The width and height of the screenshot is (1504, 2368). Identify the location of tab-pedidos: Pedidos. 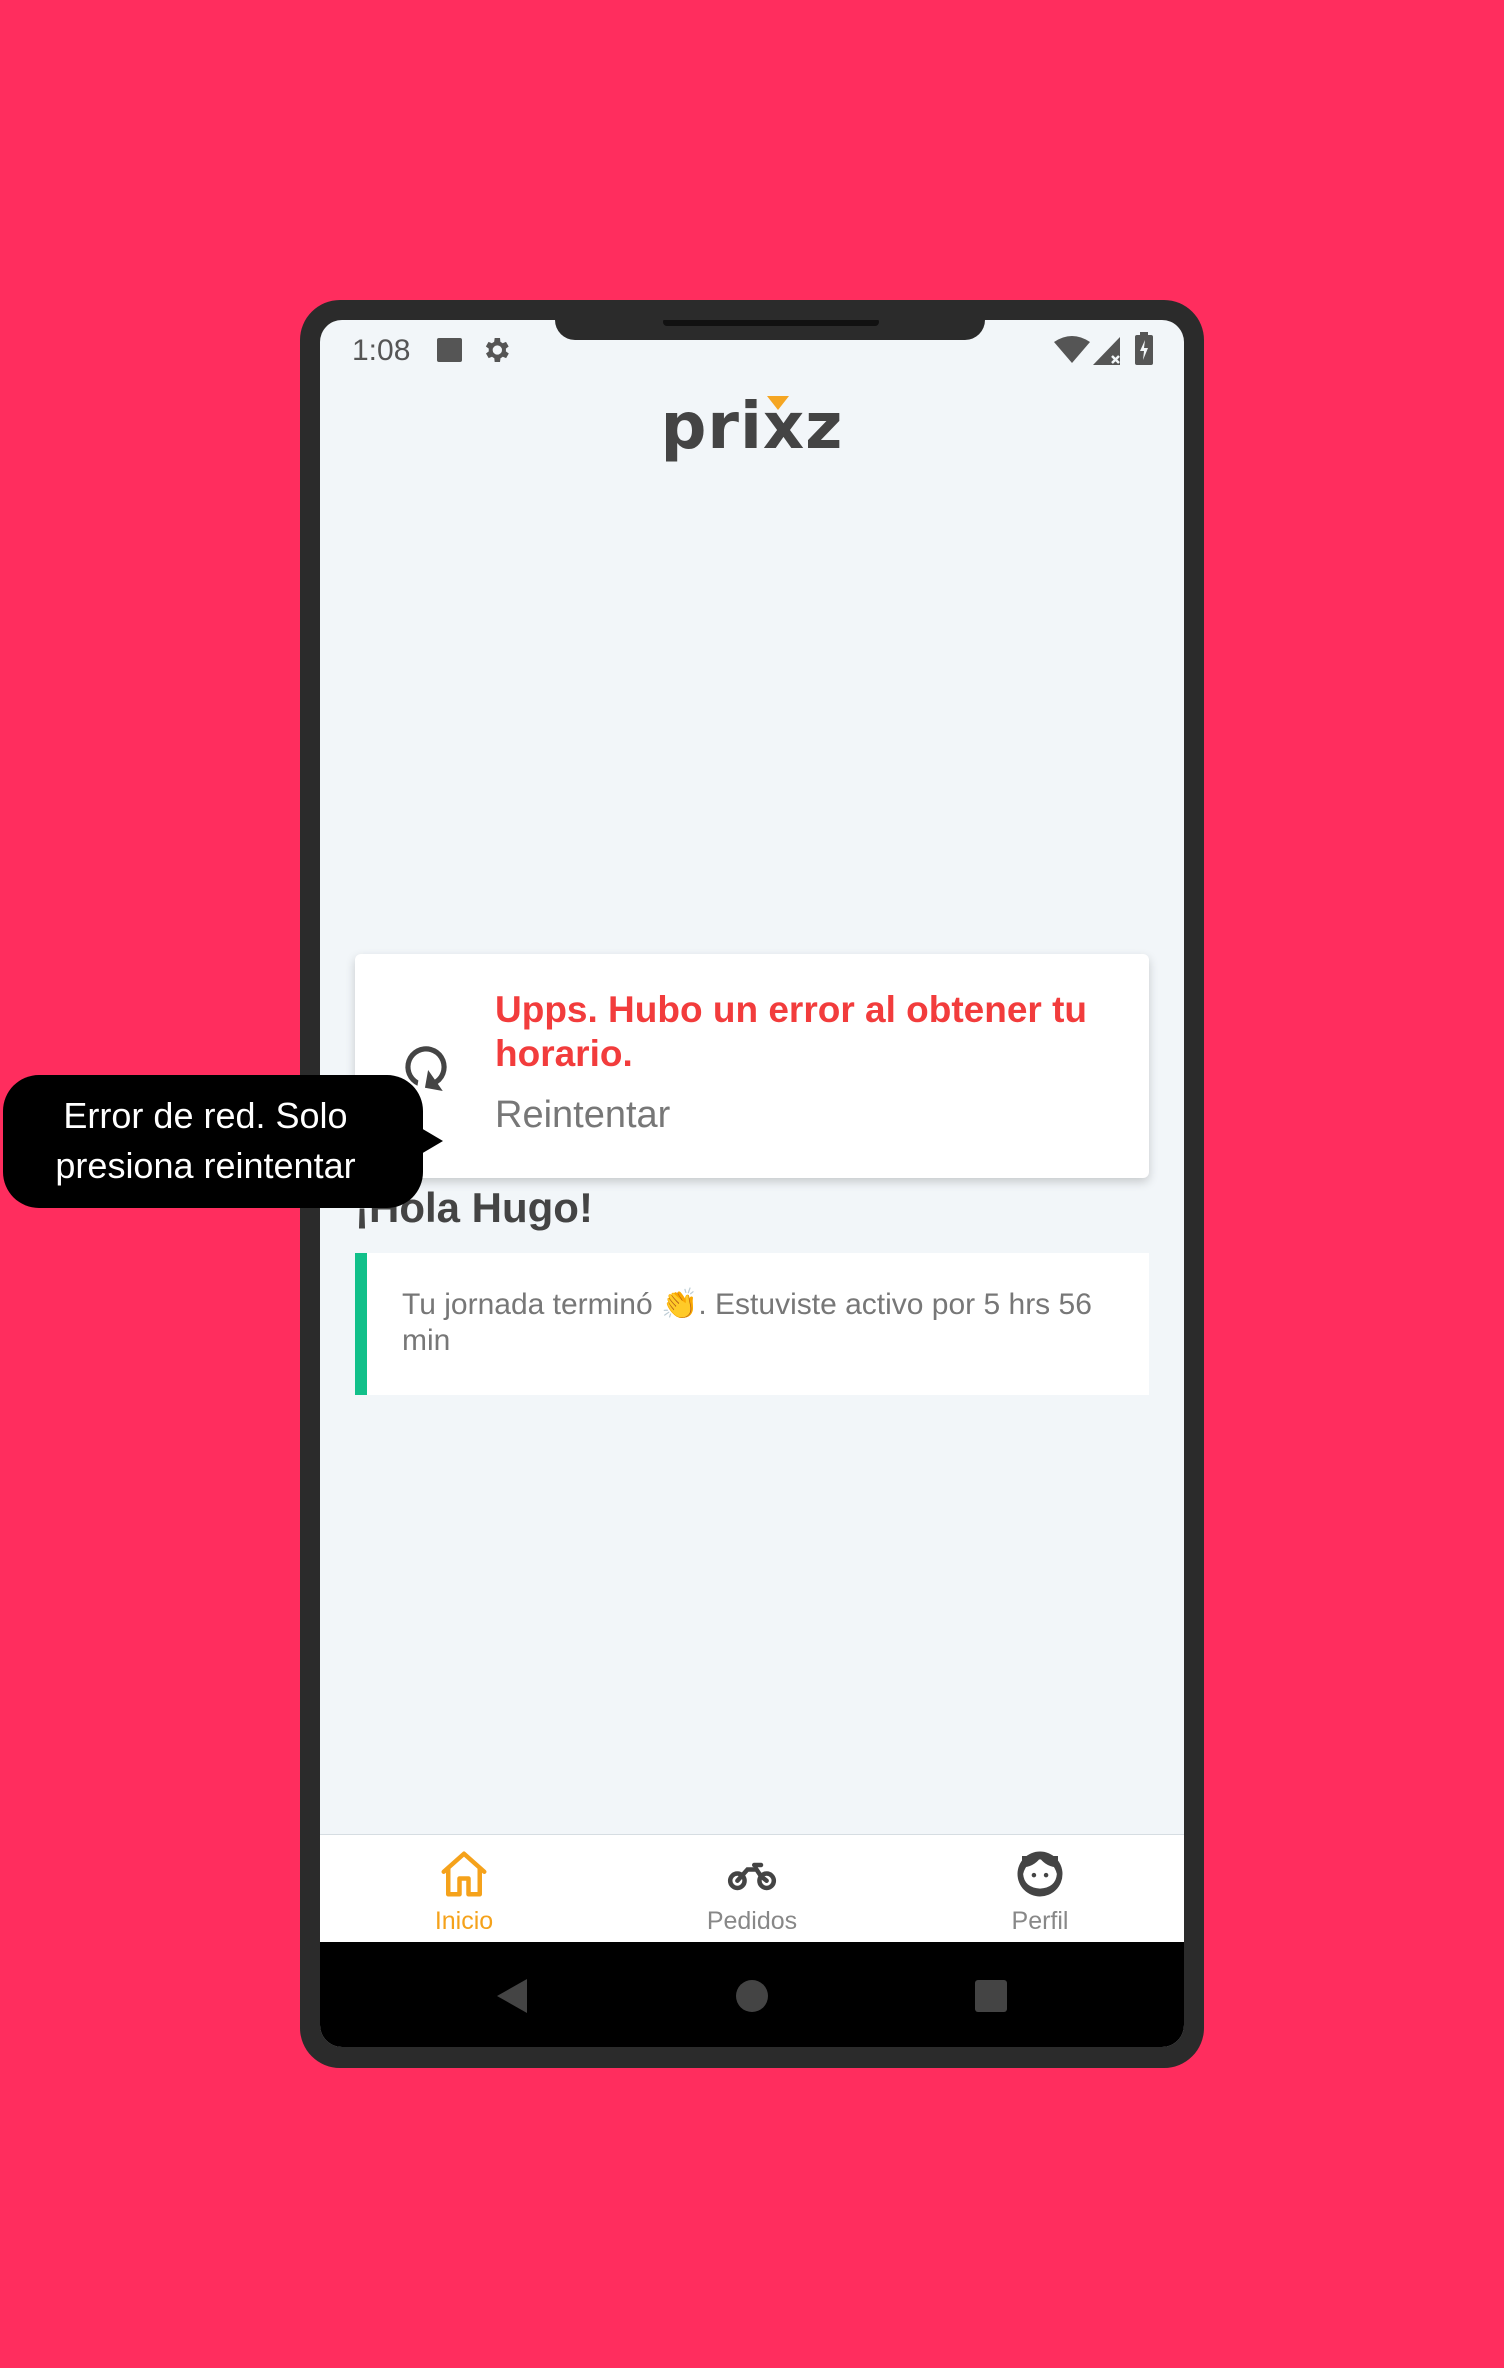
(752, 1889).